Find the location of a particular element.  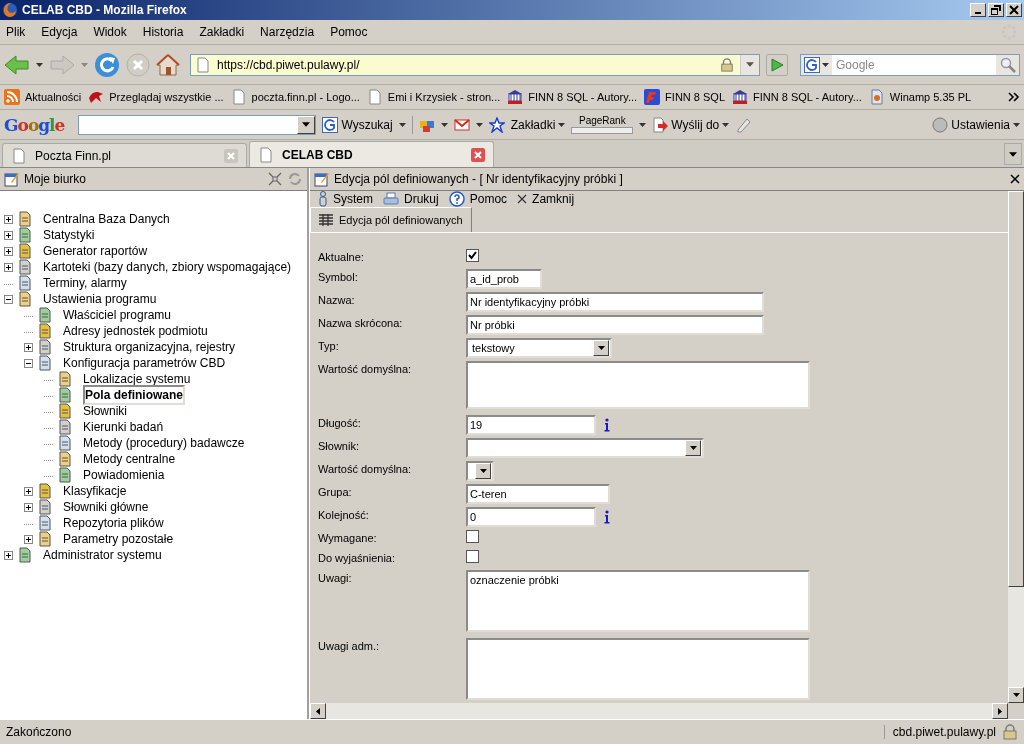

menu-item: Edycja is located at coordinates (59, 32).